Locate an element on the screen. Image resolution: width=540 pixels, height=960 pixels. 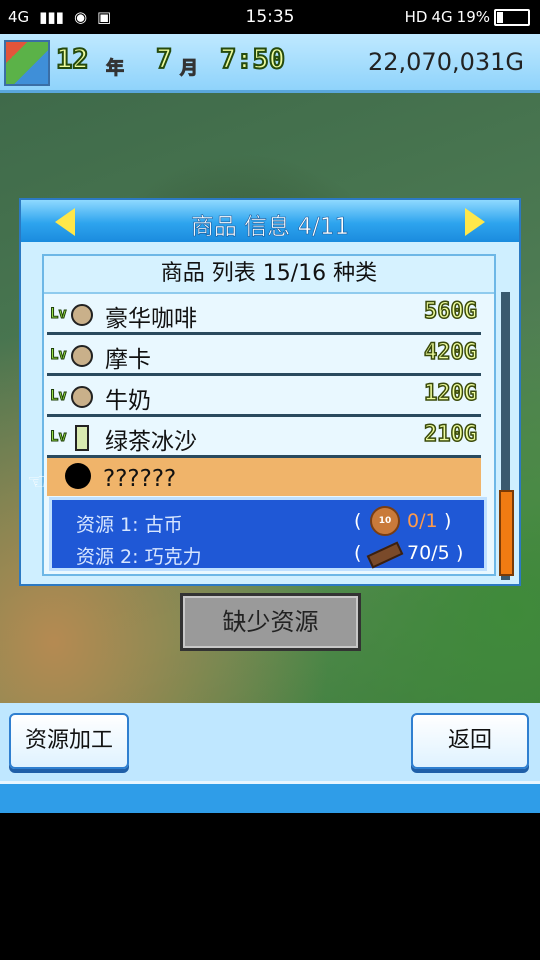
pointer-hand-icon: ☜ is located at coordinates (37, 482).